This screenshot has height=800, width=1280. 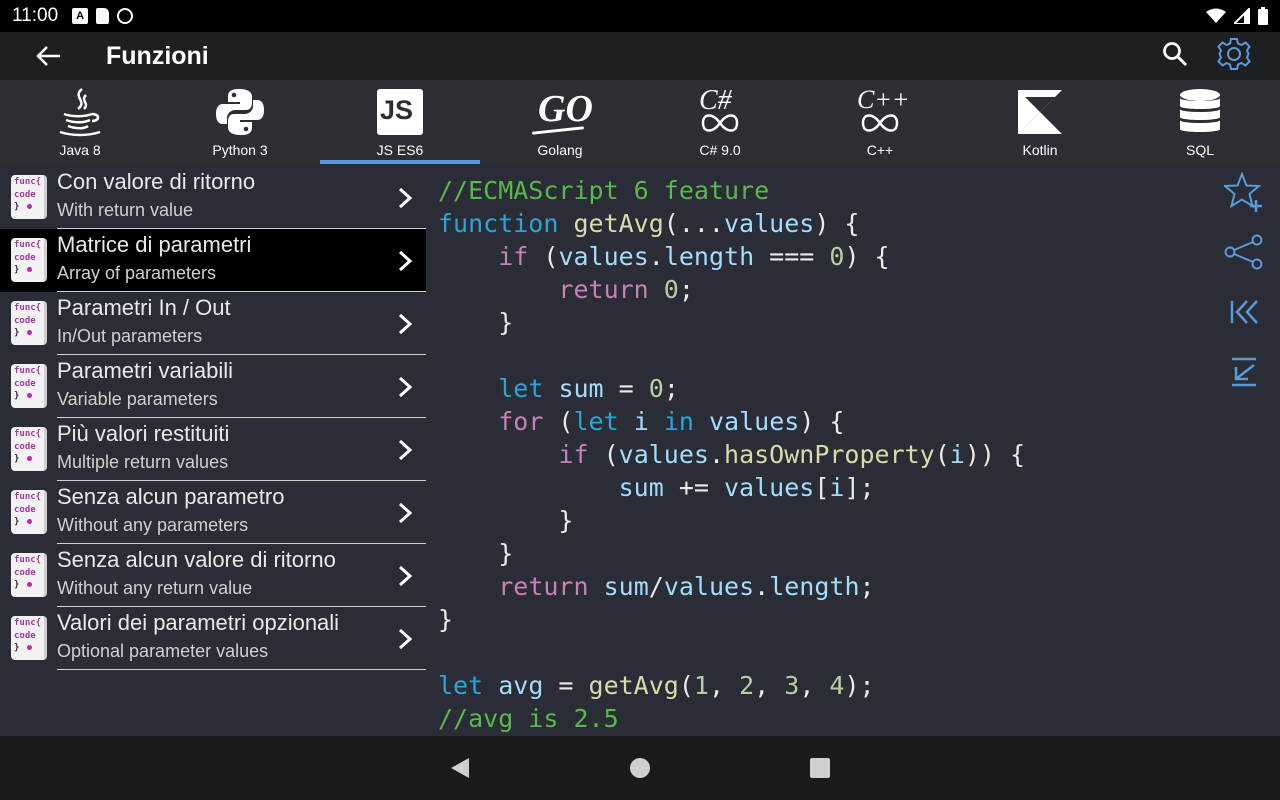 I want to click on back-button, so click(x=48, y=56).